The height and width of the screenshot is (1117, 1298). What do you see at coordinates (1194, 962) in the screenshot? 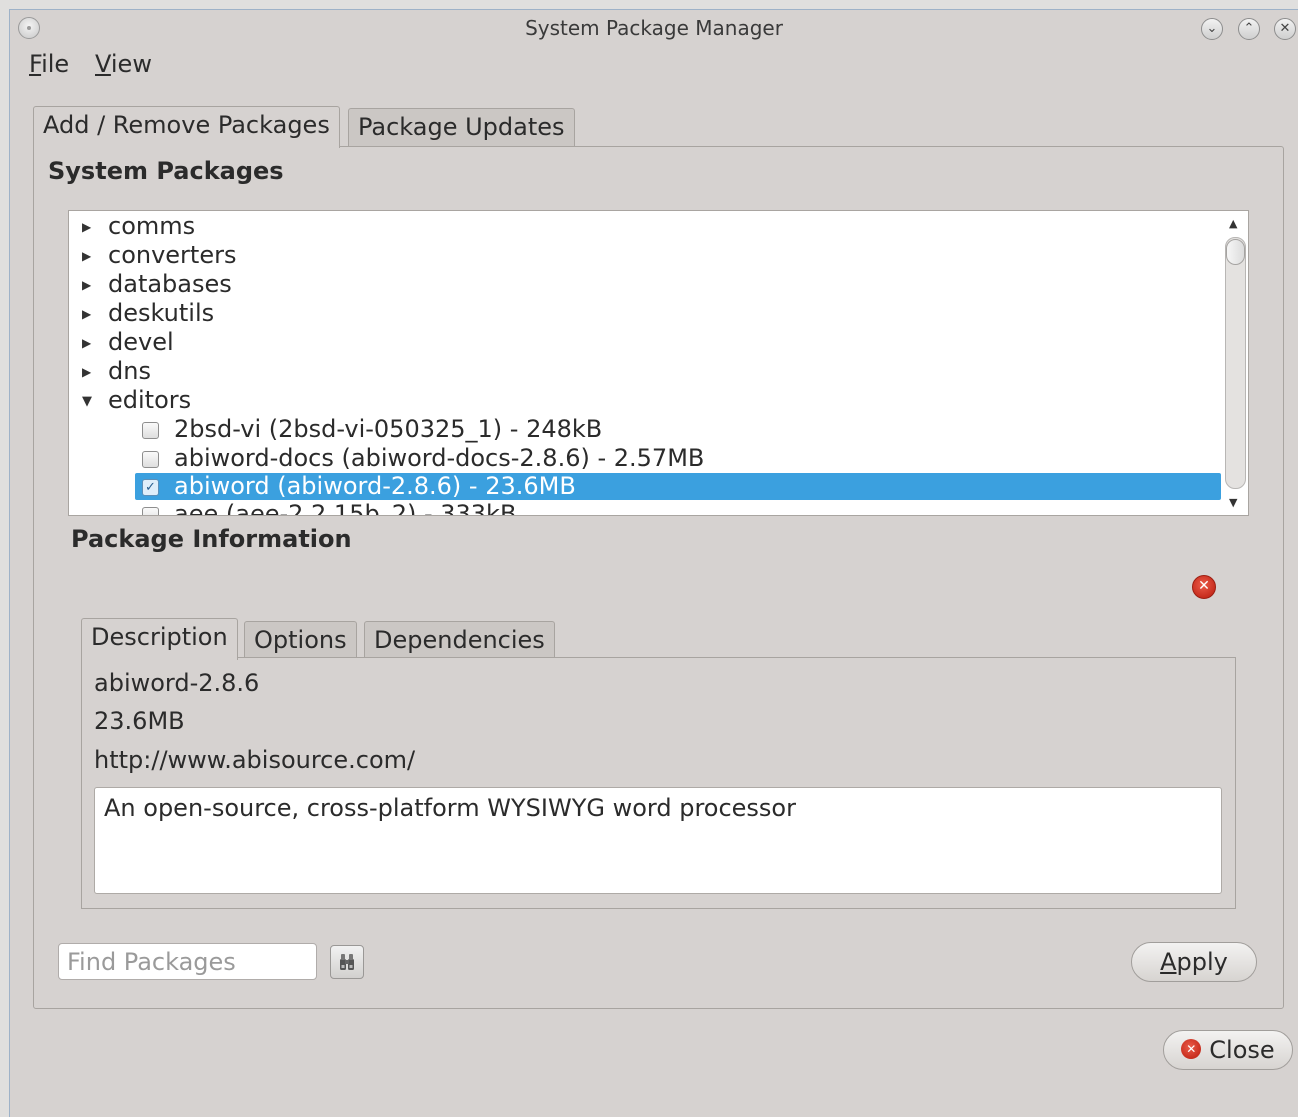
I see `apply-button: Apply` at bounding box center [1194, 962].